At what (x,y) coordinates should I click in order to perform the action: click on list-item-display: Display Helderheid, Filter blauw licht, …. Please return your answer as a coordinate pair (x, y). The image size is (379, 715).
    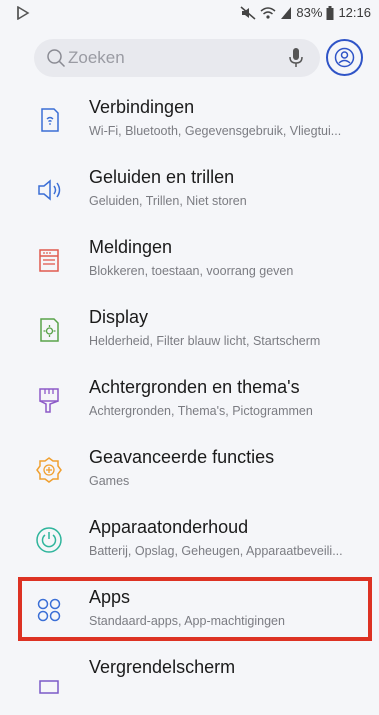
    Looking at the image, I should click on (189, 330).